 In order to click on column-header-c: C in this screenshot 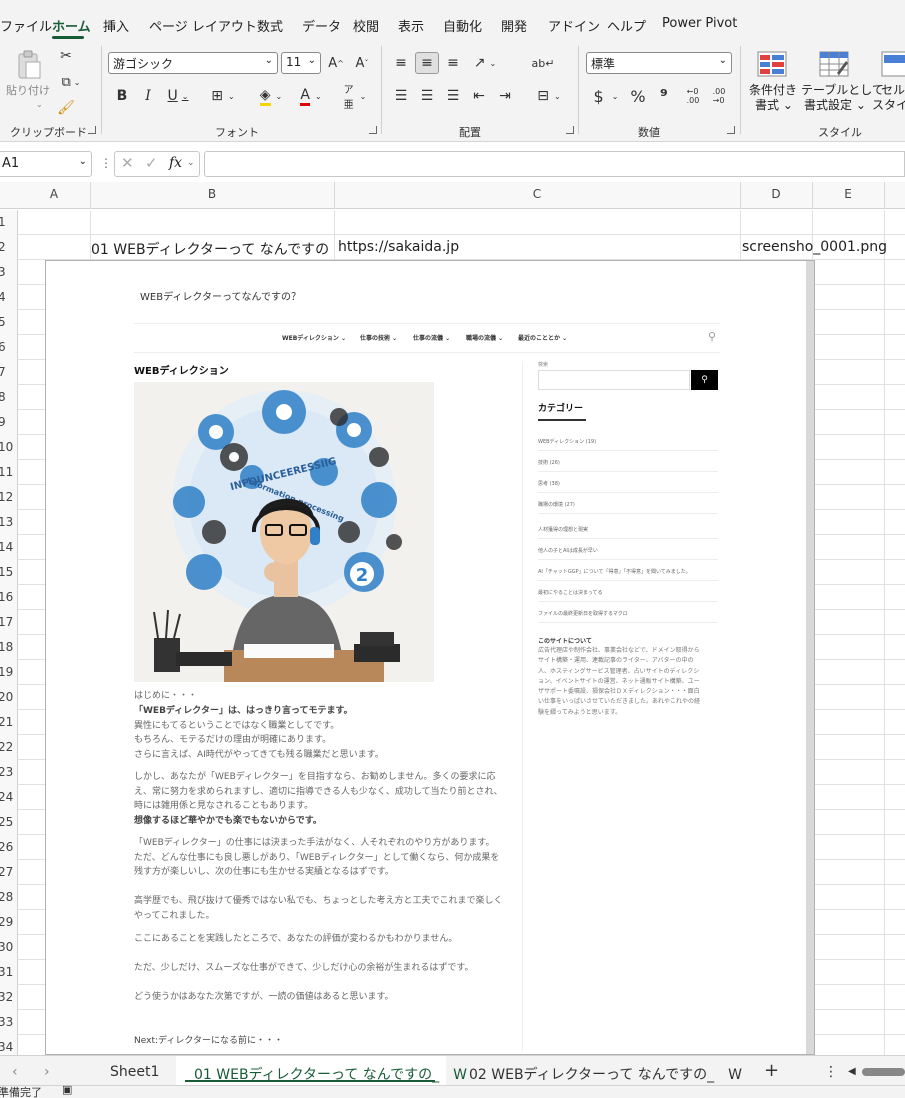, I will do `click(537, 194)`.